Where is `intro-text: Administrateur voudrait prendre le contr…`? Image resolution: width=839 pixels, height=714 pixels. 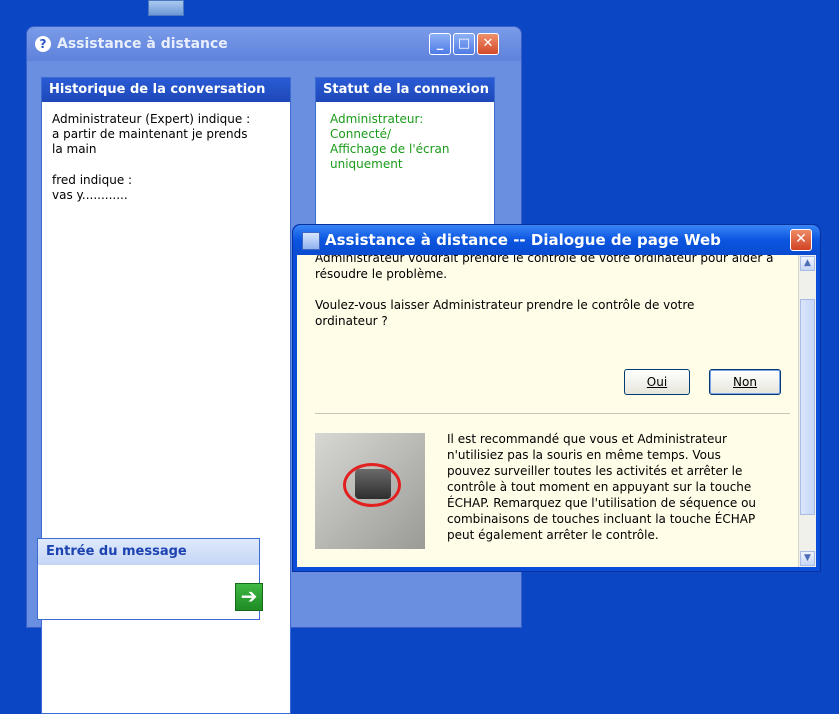
intro-text: Administrateur voudrait prendre le contr… is located at coordinates (544, 268).